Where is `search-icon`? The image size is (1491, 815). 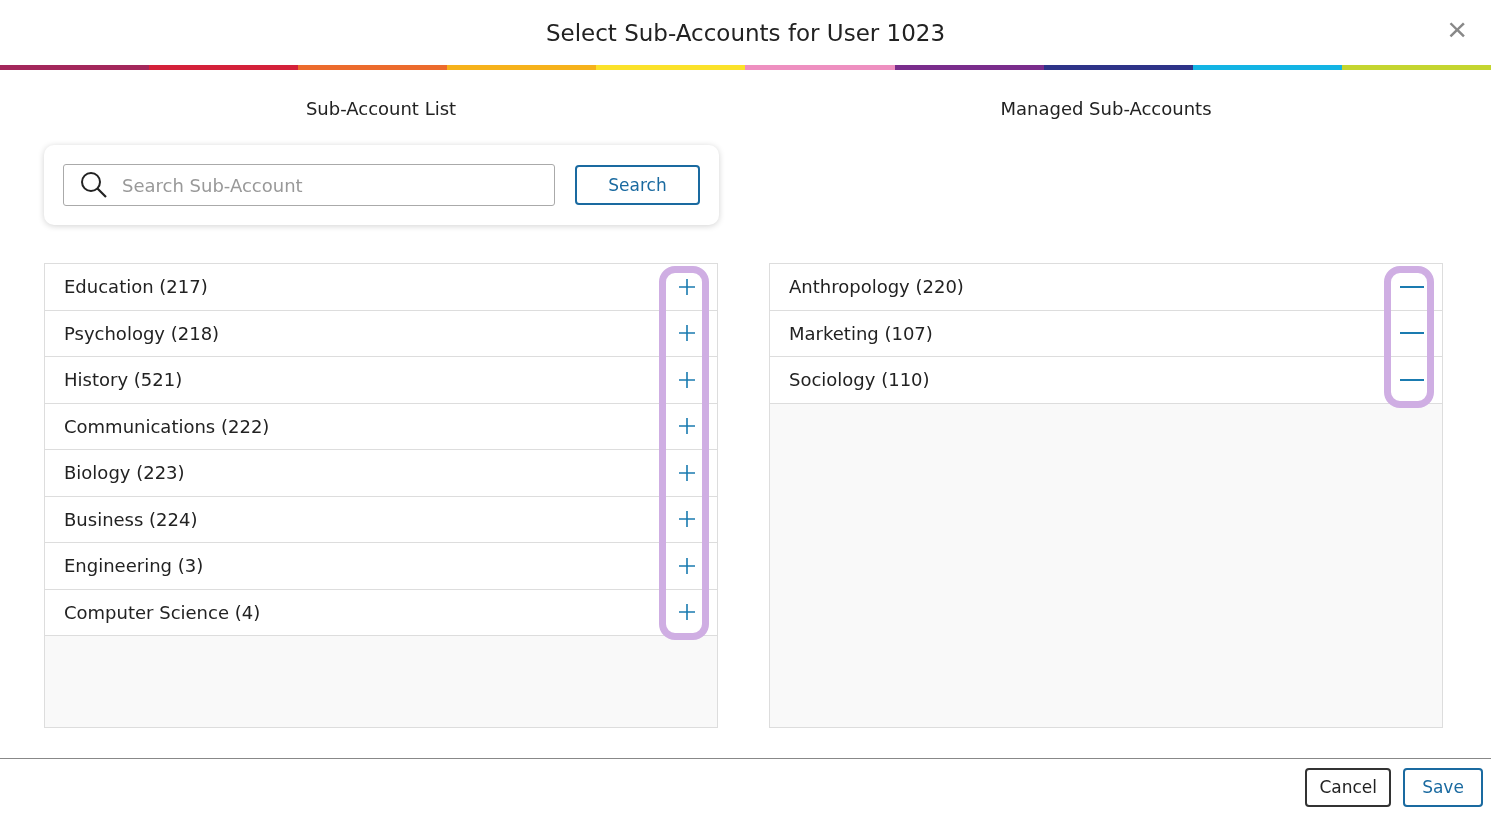 search-icon is located at coordinates (94, 185).